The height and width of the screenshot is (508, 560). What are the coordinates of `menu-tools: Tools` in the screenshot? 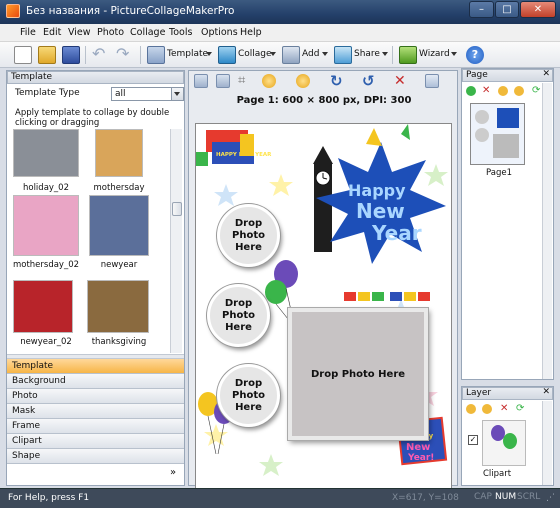 It's located at (180, 32).